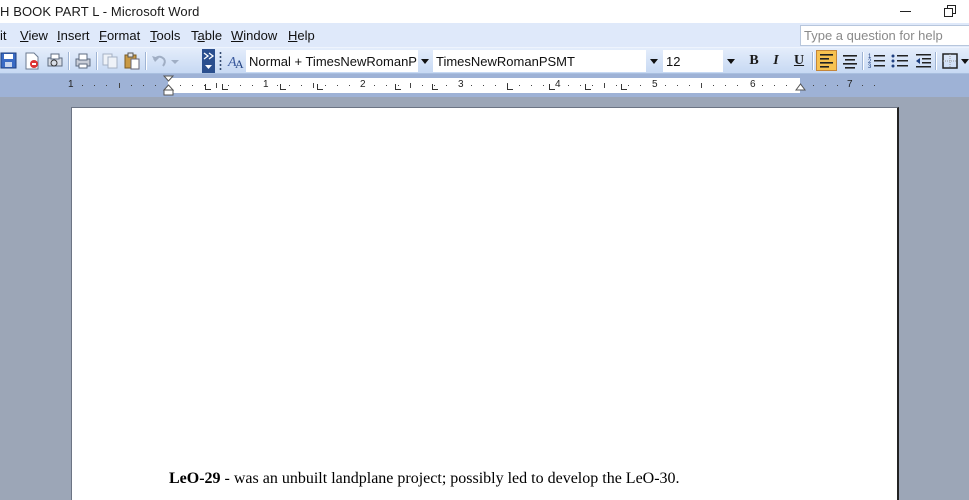 The image size is (969, 500). I want to click on align-center-icon, so click(850, 61).